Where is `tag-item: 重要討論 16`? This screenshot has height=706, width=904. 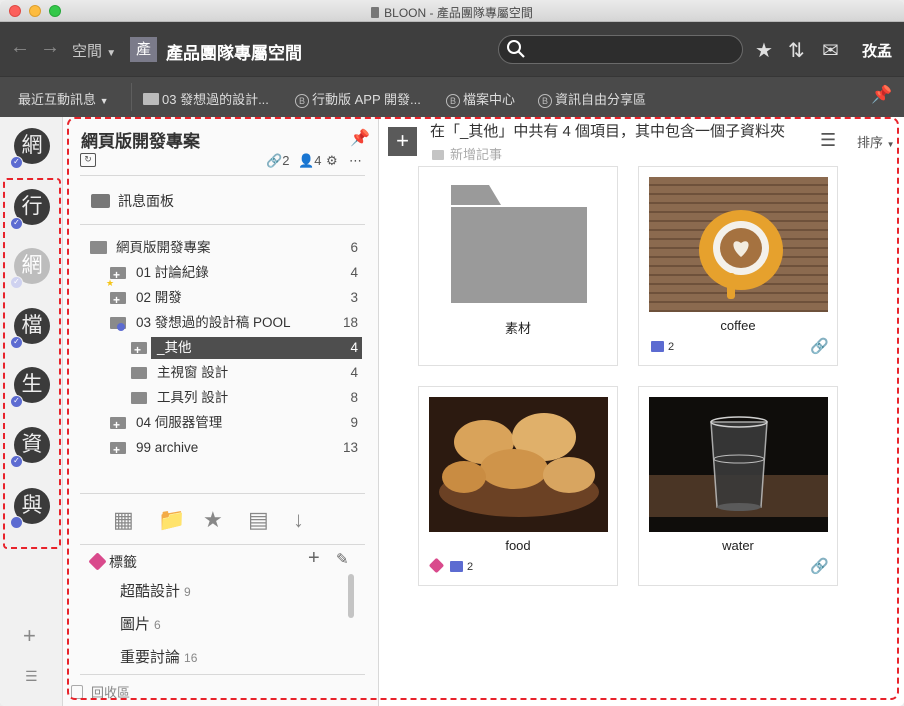
tag-item: 重要討論 16 is located at coordinates (158, 656).